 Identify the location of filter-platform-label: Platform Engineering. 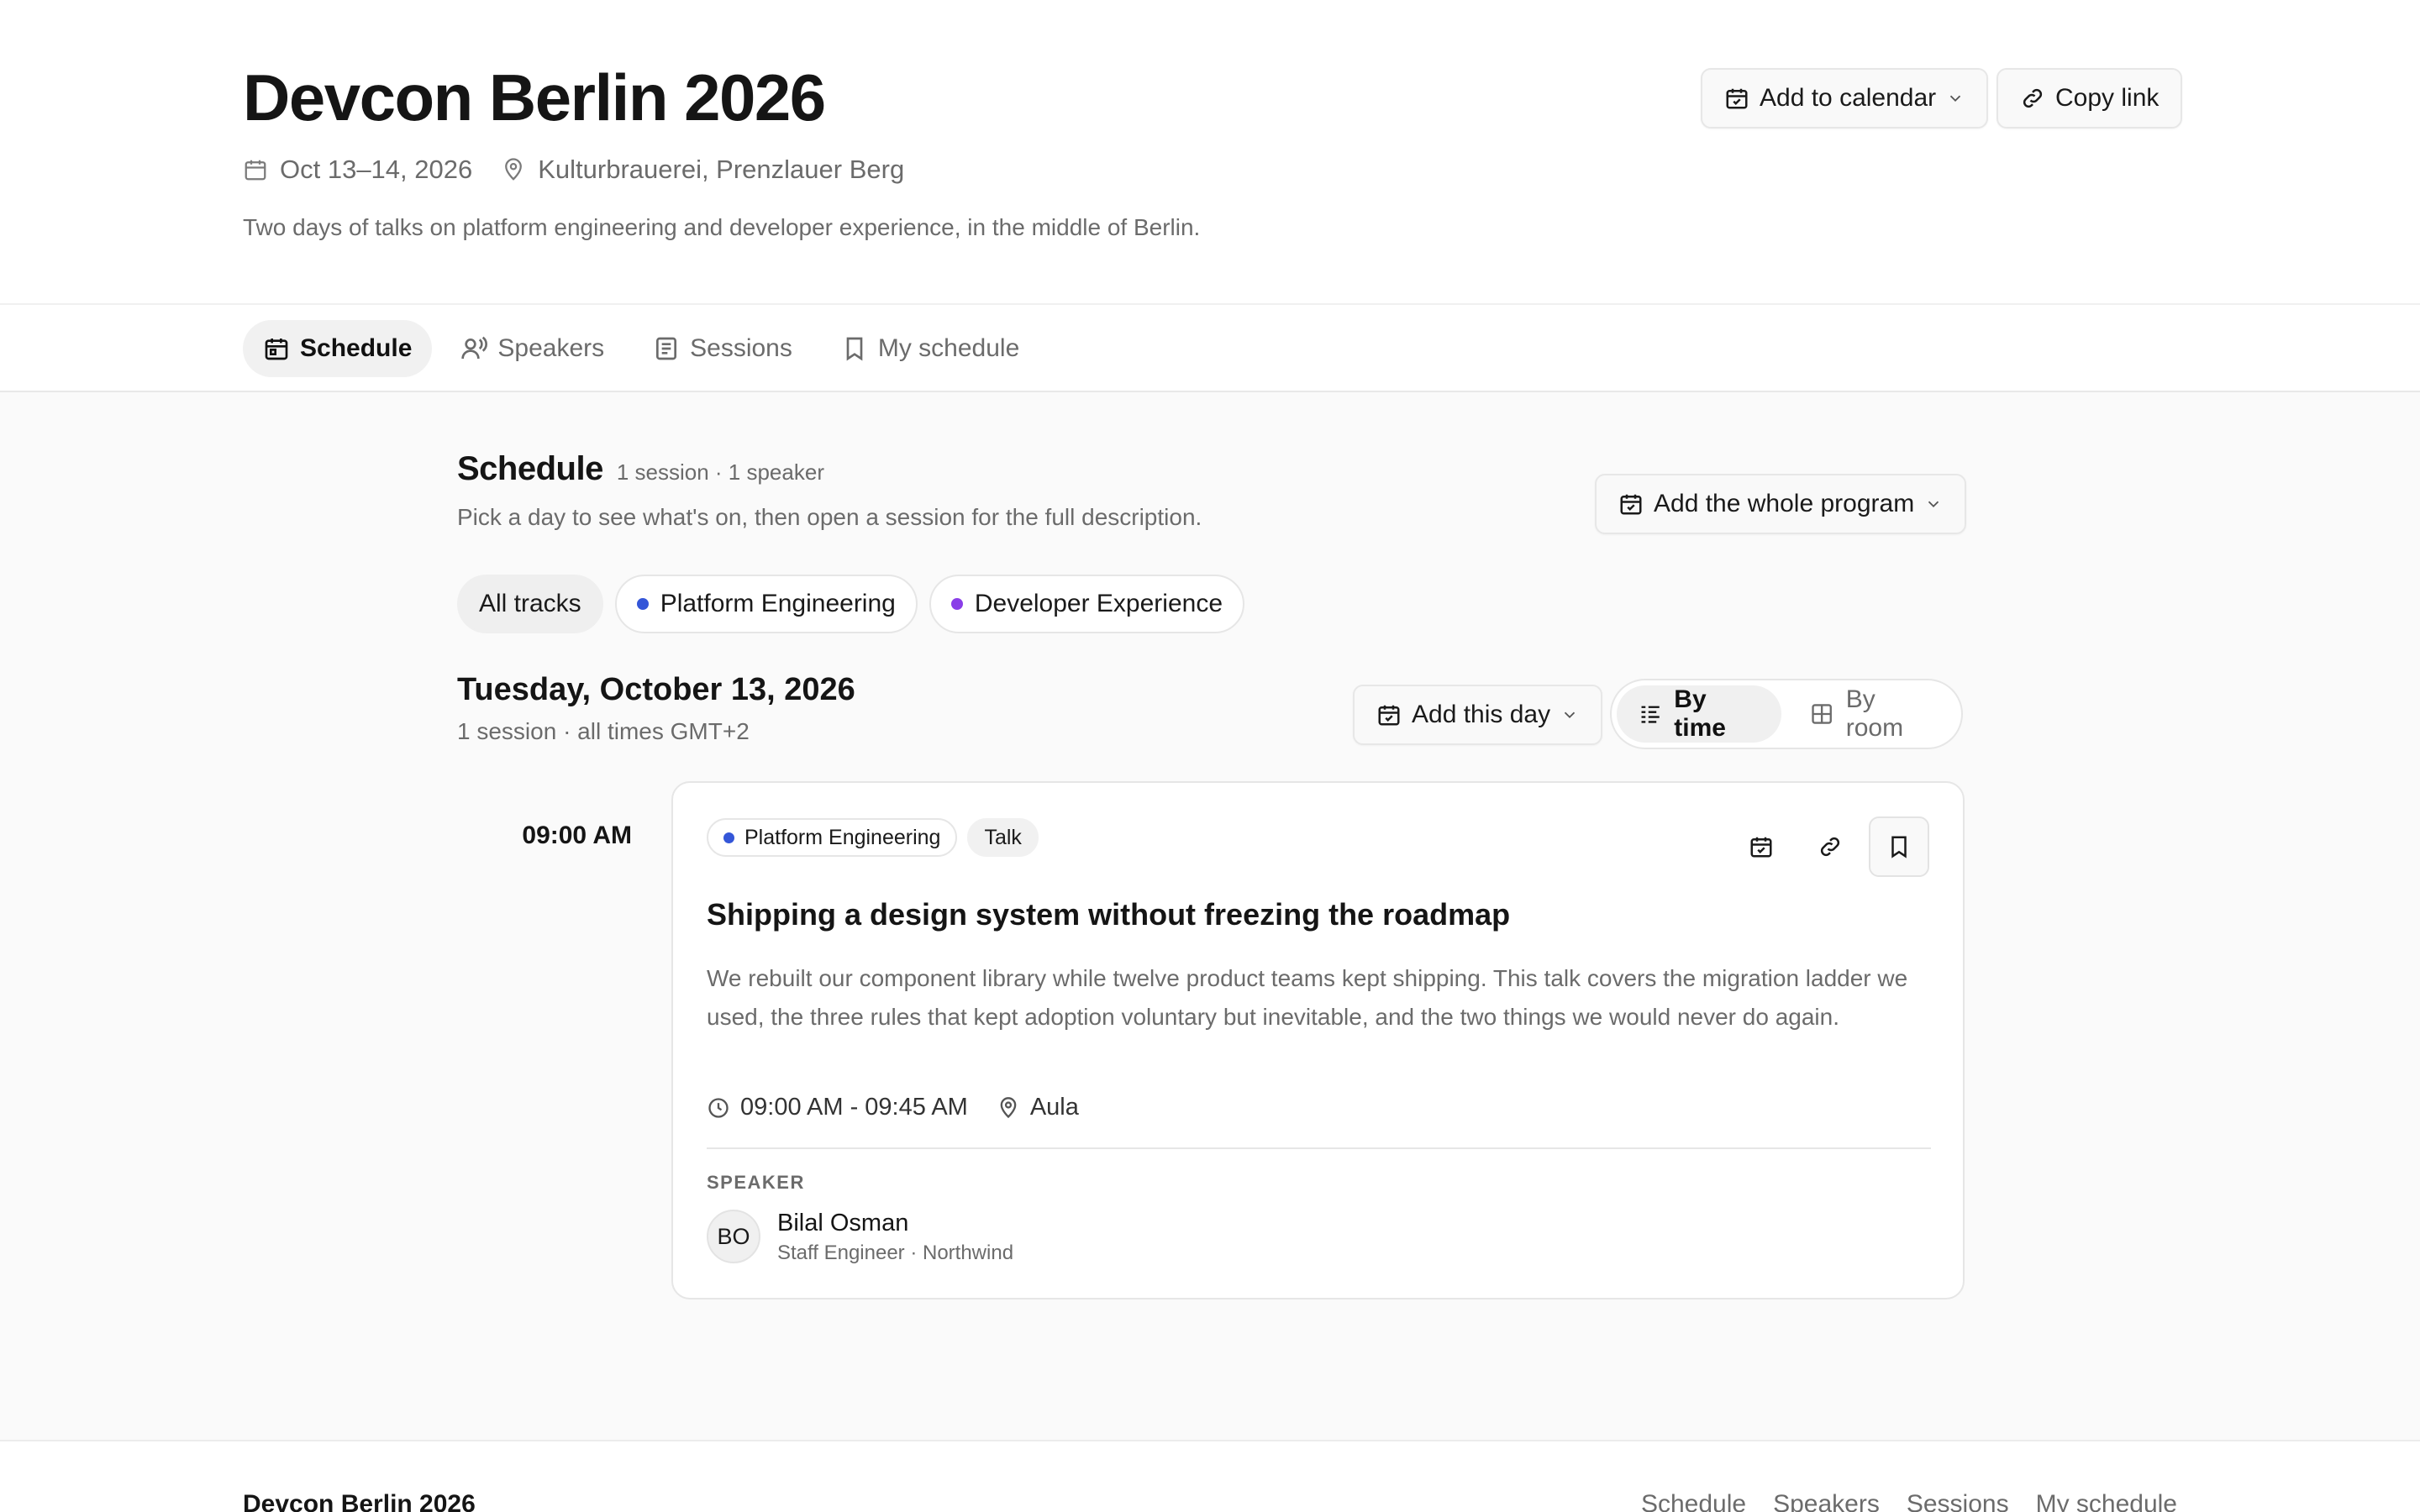
(778, 603).